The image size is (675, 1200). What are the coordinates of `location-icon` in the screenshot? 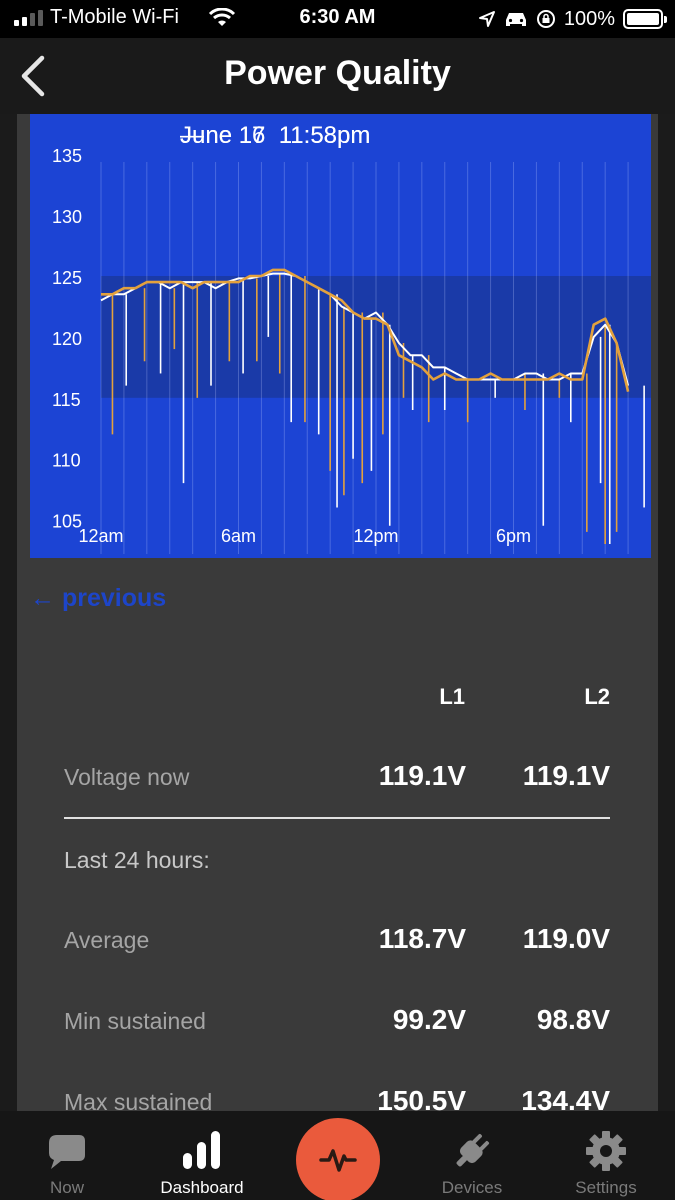 It's located at (486, 19).